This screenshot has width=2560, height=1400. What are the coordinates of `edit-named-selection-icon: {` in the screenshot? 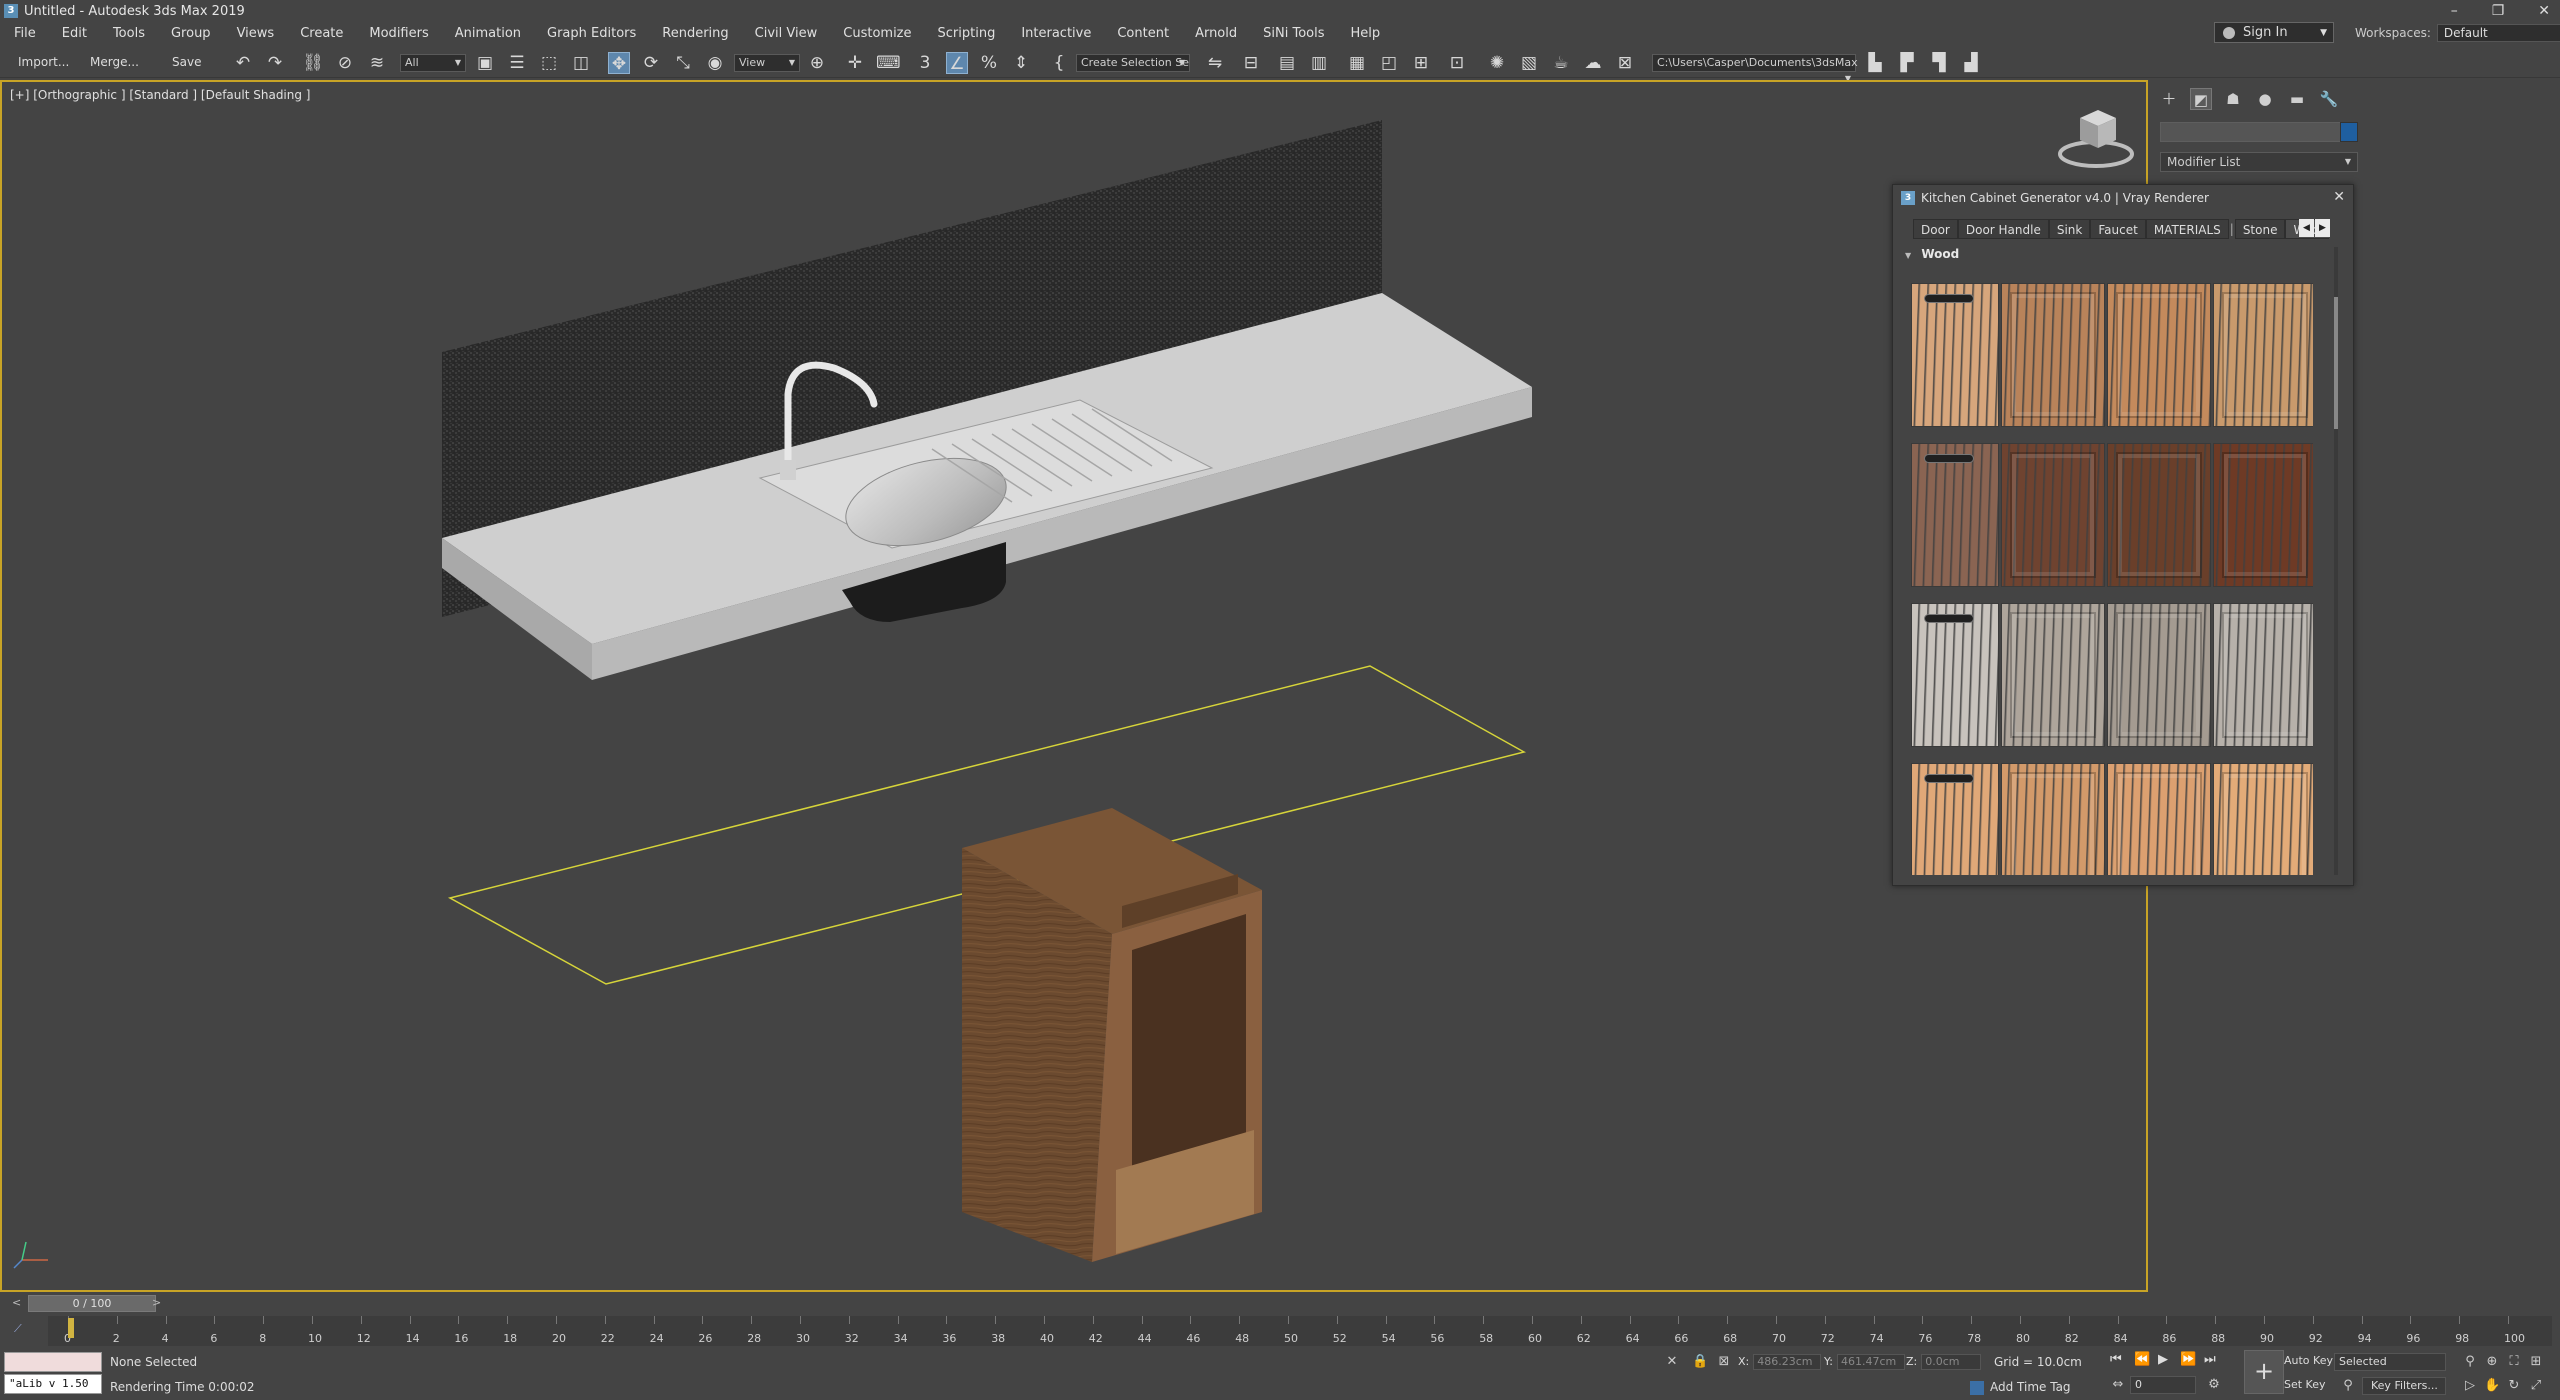 It's located at (1059, 63).